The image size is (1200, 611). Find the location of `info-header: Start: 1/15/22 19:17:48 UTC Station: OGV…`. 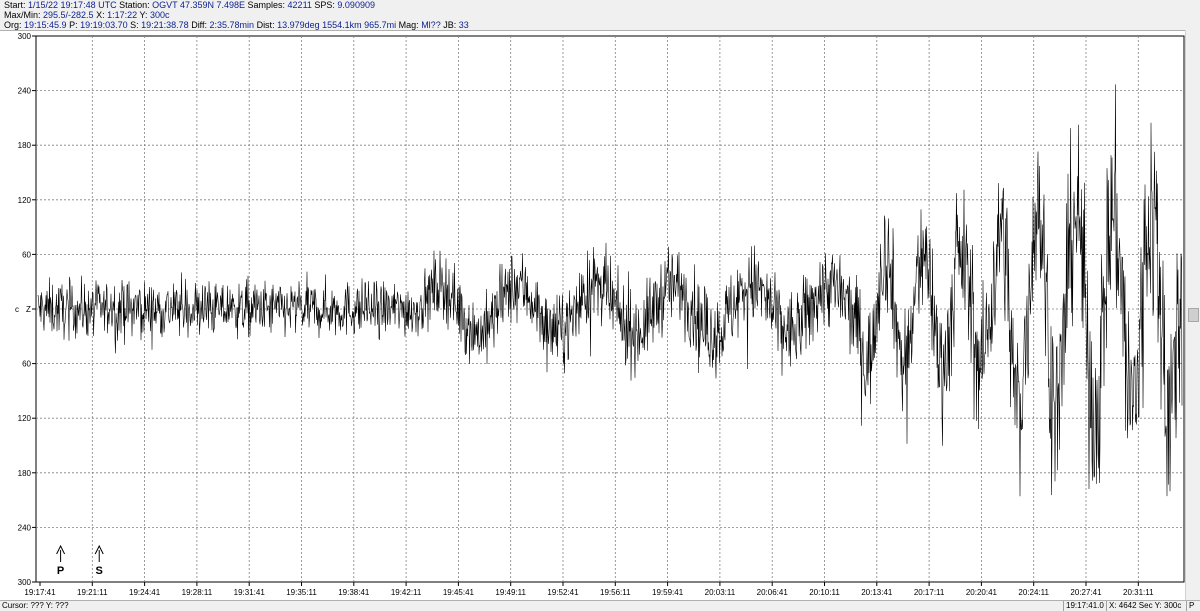

info-header: Start: 1/15/22 19:17:48 UTC Station: OGV… is located at coordinates (600, 15).